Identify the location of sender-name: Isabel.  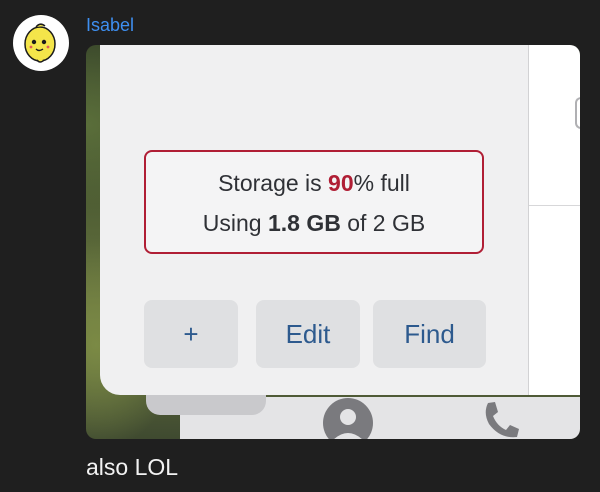
(110, 25).